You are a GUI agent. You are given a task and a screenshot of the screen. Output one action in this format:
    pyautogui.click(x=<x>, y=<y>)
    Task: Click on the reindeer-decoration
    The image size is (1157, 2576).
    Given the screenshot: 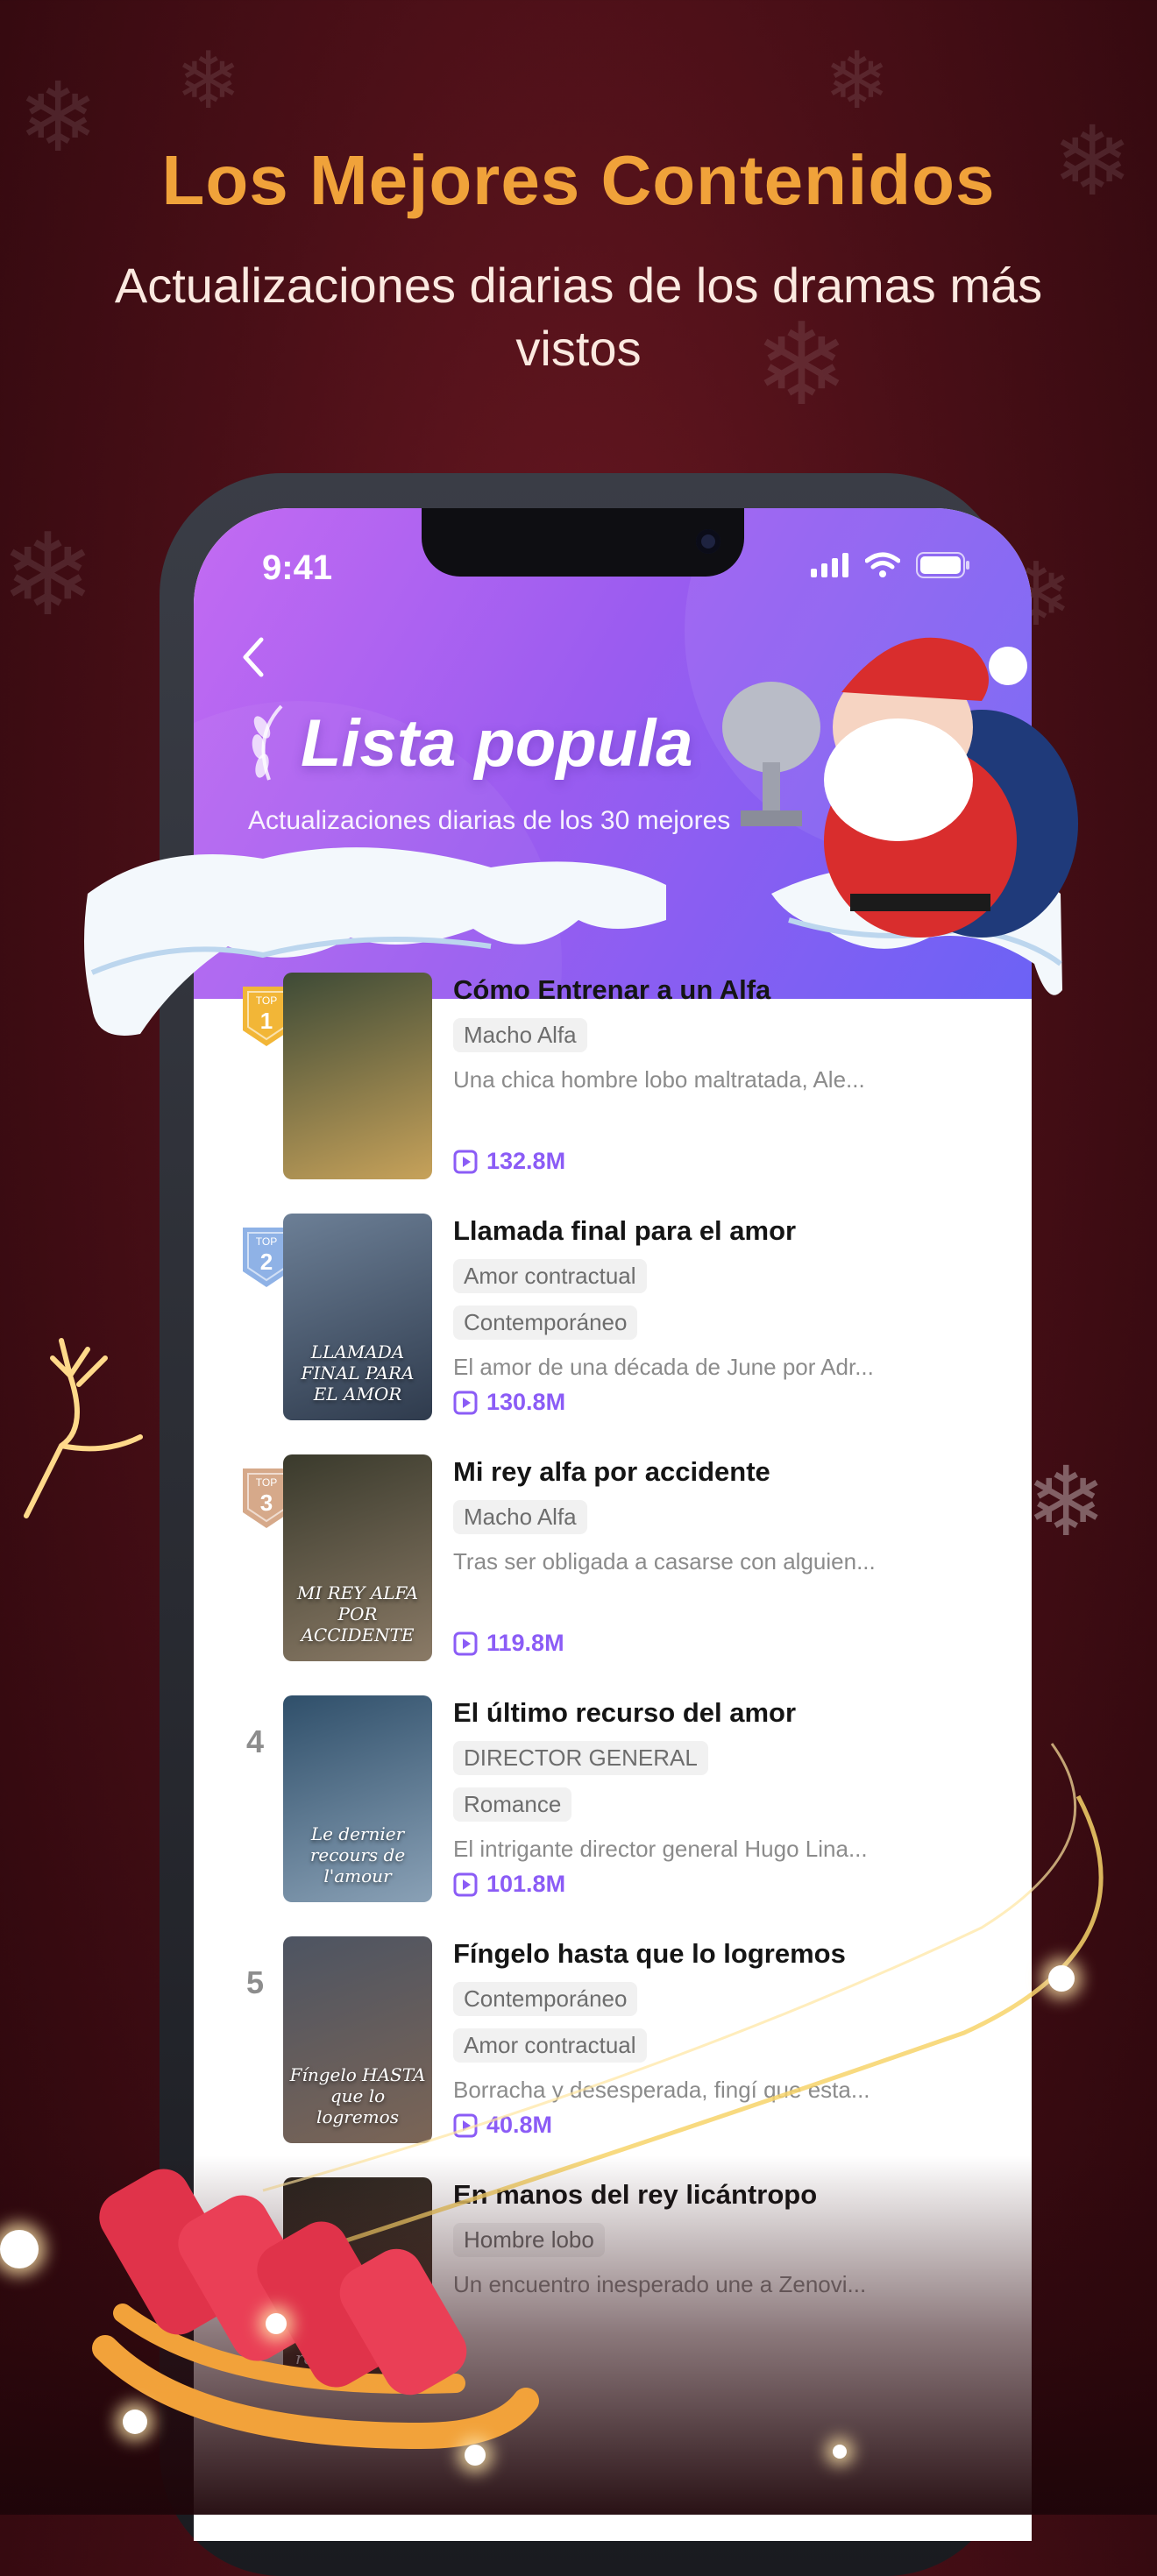 What is the action you would take?
    pyautogui.click(x=83, y=1428)
    